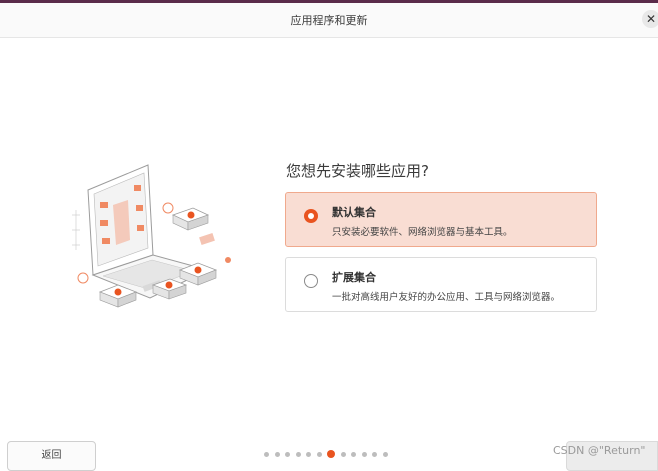  I want to click on close-icon: ✕, so click(650, 19).